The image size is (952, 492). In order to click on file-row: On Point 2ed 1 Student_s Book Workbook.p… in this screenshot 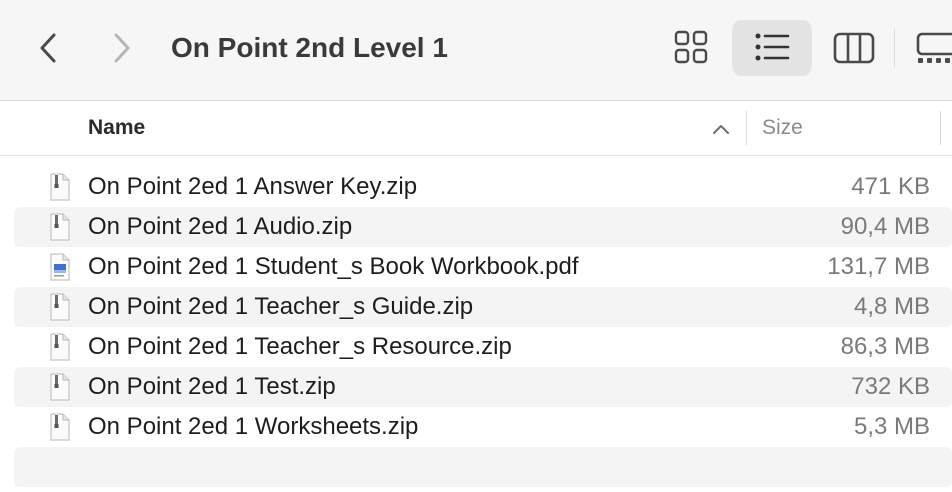, I will do `click(483, 267)`.